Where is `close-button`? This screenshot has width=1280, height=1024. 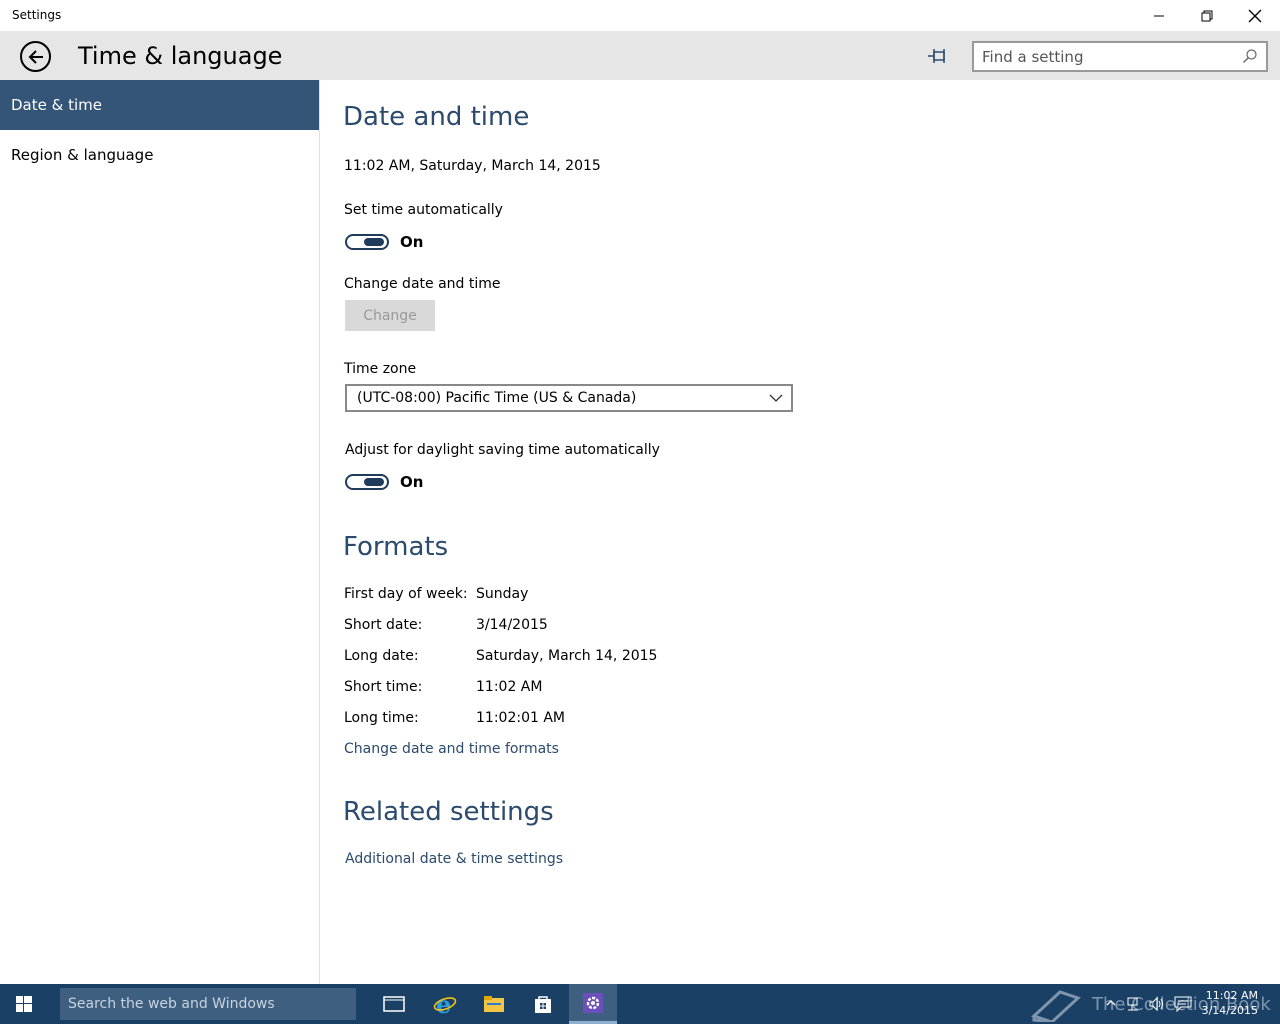 close-button is located at coordinates (1255, 16).